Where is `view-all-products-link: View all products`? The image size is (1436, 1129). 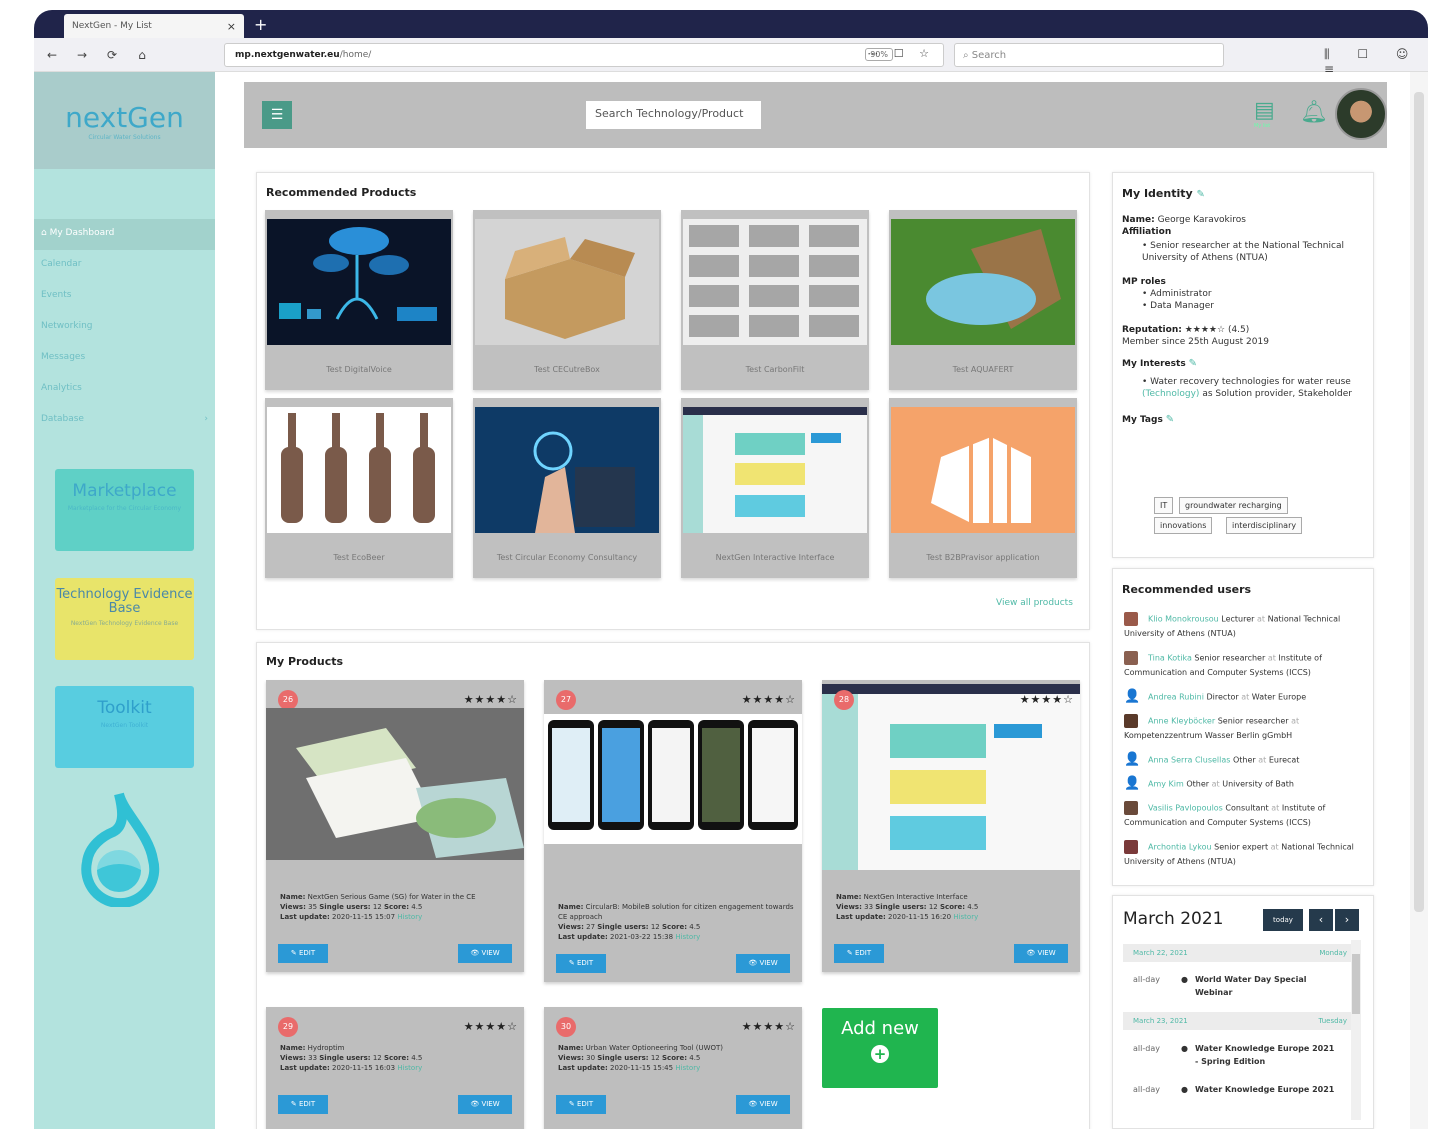 view-all-products-link: View all products is located at coordinates (1034, 603).